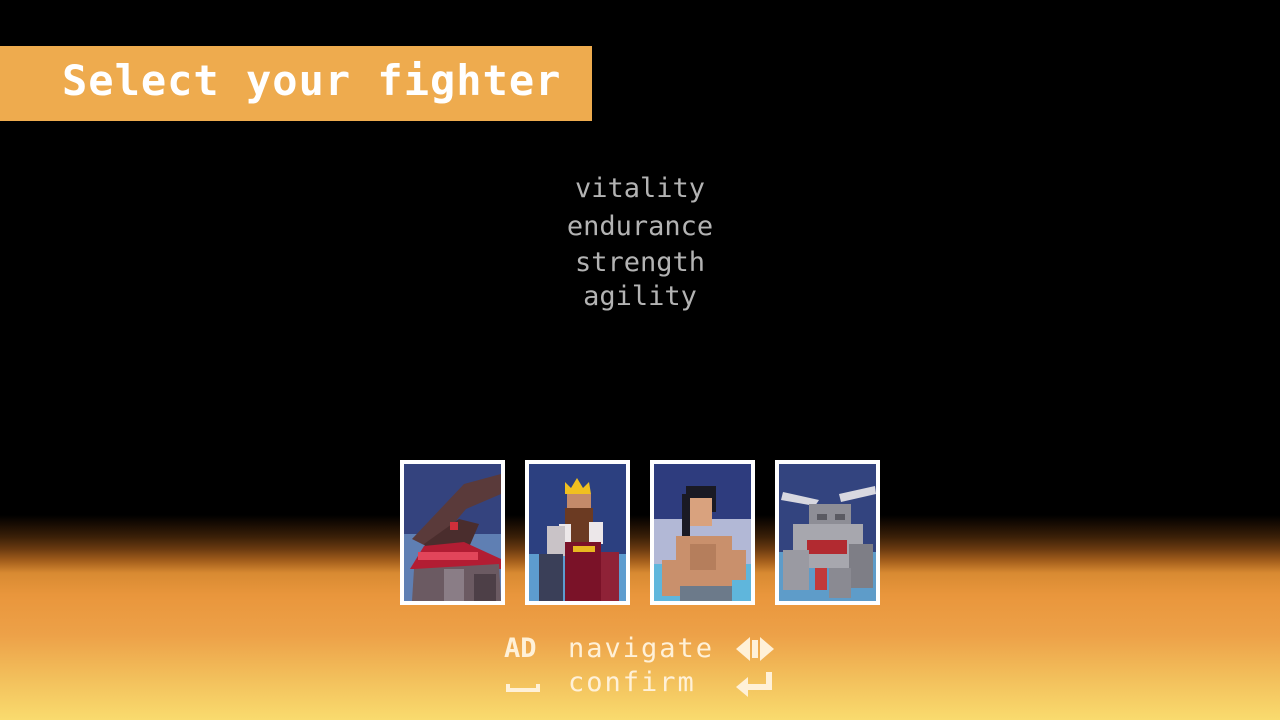 This screenshot has height=720, width=1280. What do you see at coordinates (520, 648) in the screenshot?
I see `navigate-key: AD` at bounding box center [520, 648].